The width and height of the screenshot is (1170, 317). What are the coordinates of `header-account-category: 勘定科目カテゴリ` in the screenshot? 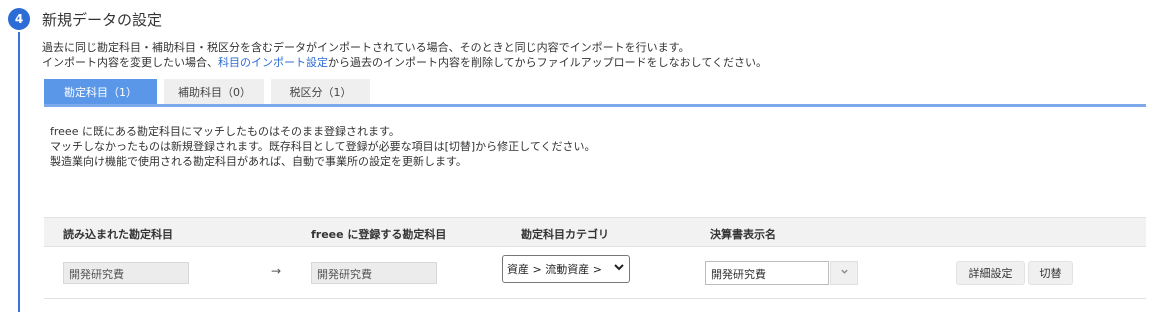 It's located at (565, 234).